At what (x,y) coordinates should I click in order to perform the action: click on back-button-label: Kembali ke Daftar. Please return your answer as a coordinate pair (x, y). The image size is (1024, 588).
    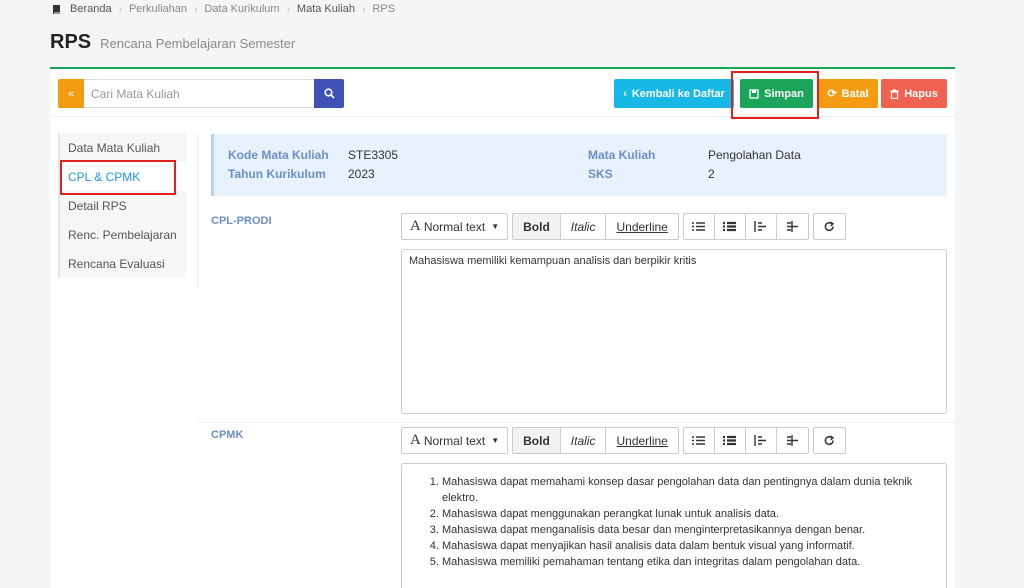
    Looking at the image, I should click on (678, 93).